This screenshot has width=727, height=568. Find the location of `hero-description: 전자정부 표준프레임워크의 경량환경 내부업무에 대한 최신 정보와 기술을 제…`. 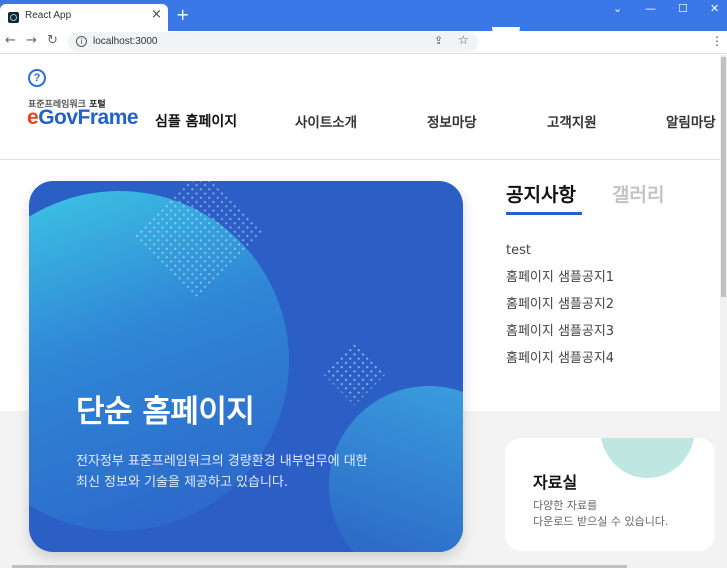

hero-description: 전자정부 표준프레임워크의 경량환경 내부업무에 대한 최신 정보와 기술을 제… is located at coordinates (256, 472).